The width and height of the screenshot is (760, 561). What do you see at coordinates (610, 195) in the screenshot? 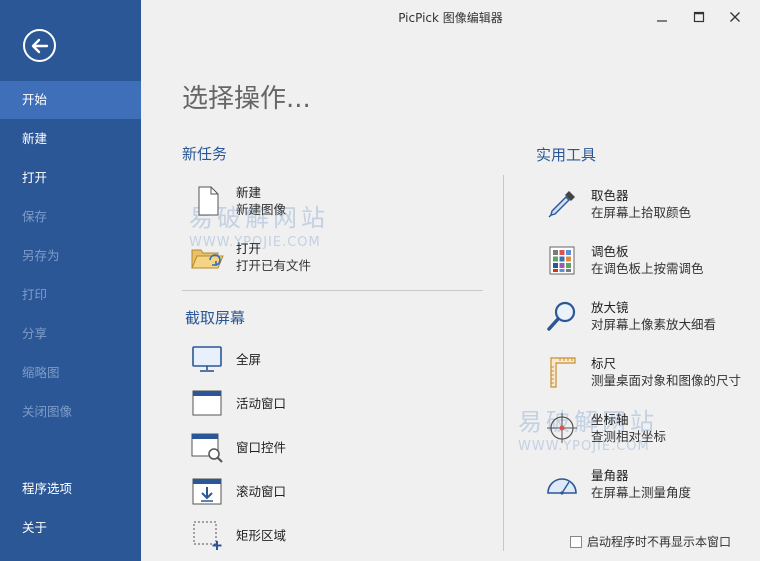
I see `color-picker-title: 取色器` at bounding box center [610, 195].